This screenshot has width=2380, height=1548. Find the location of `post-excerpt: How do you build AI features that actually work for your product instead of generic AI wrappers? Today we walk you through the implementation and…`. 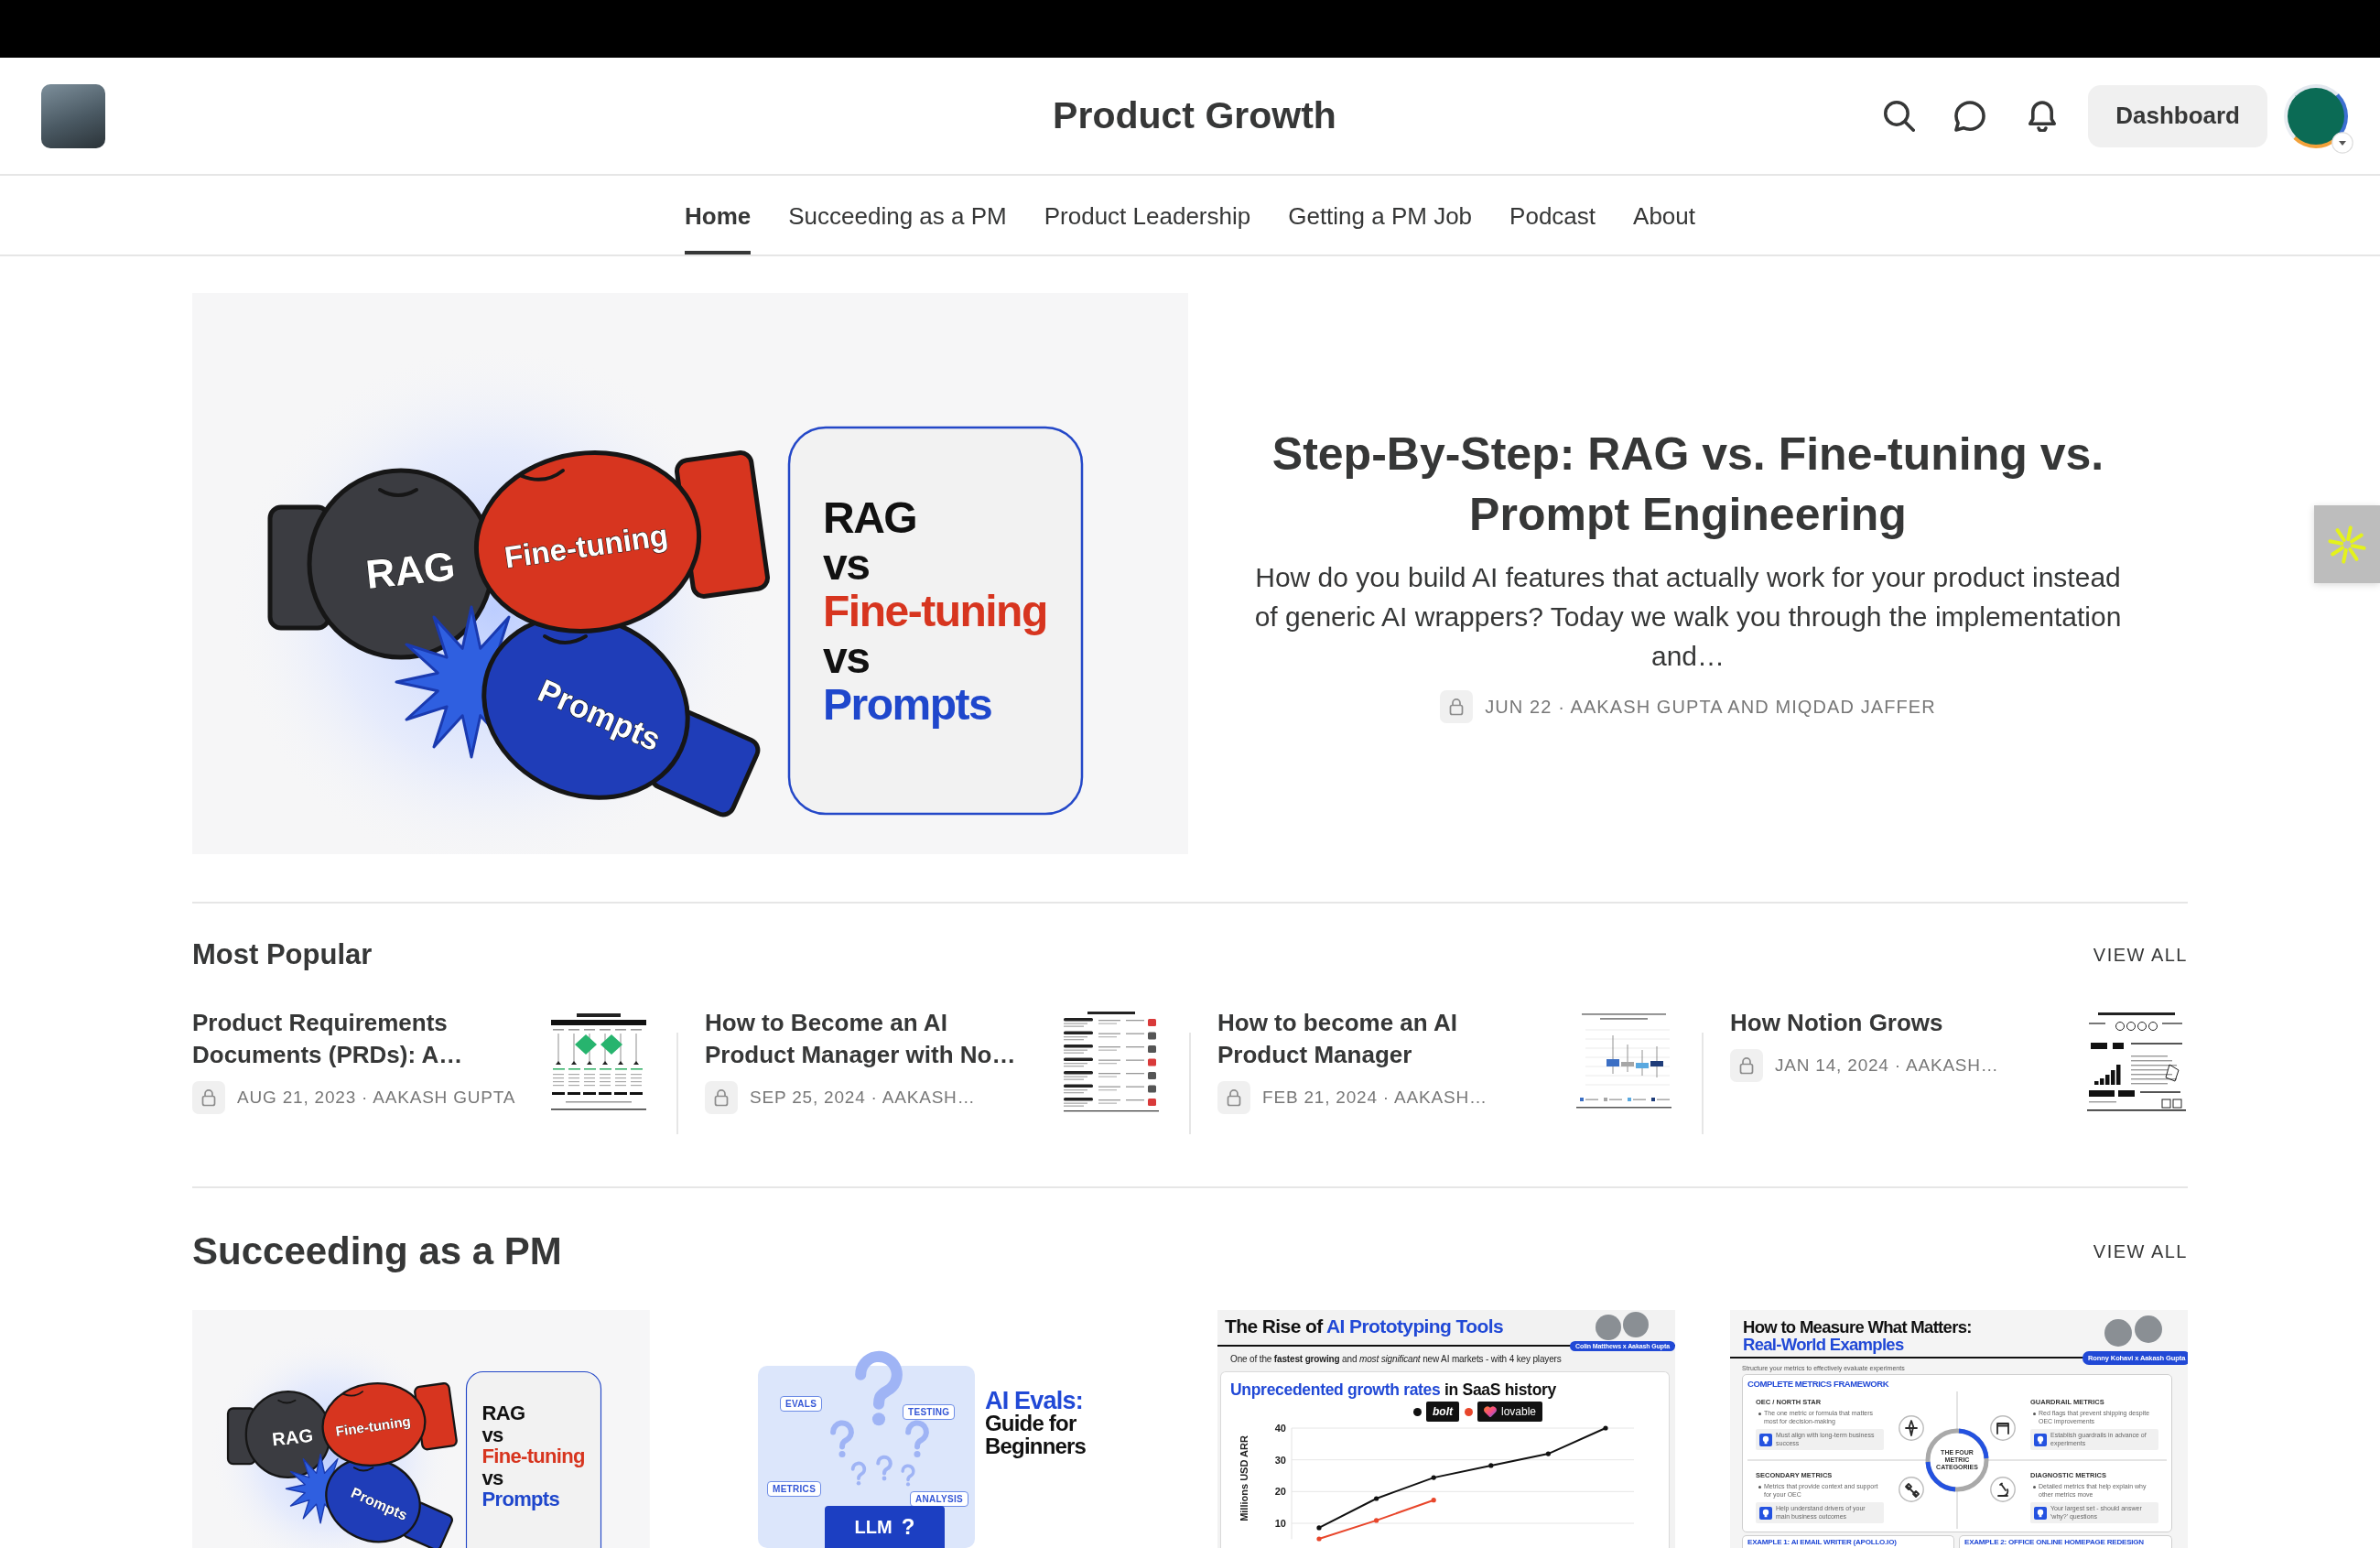

post-excerpt: How do you build AI features that actually work for your product instead of generic AI wrappers? Today we walk you through the implementation and… is located at coordinates (1688, 617).